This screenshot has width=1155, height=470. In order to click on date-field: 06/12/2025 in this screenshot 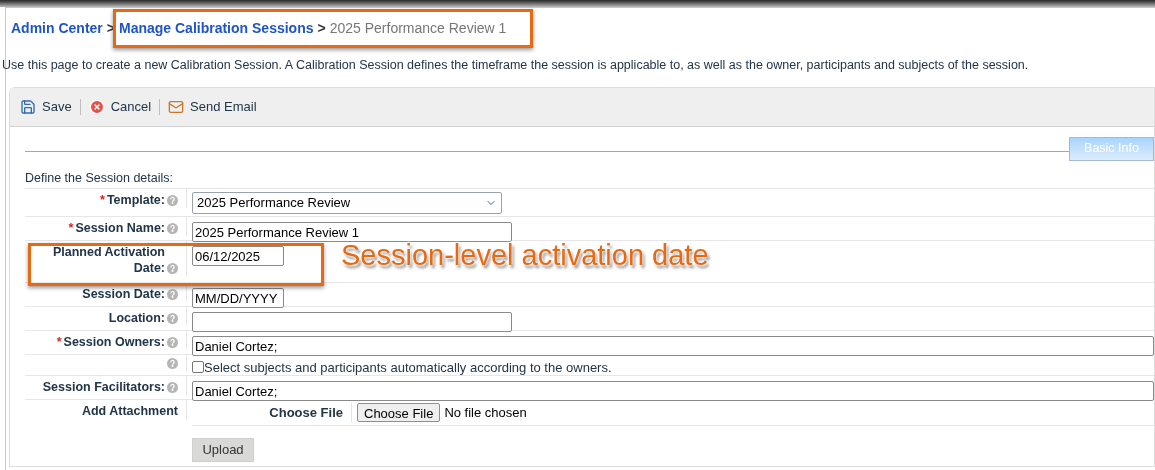, I will do `click(238, 256)`.